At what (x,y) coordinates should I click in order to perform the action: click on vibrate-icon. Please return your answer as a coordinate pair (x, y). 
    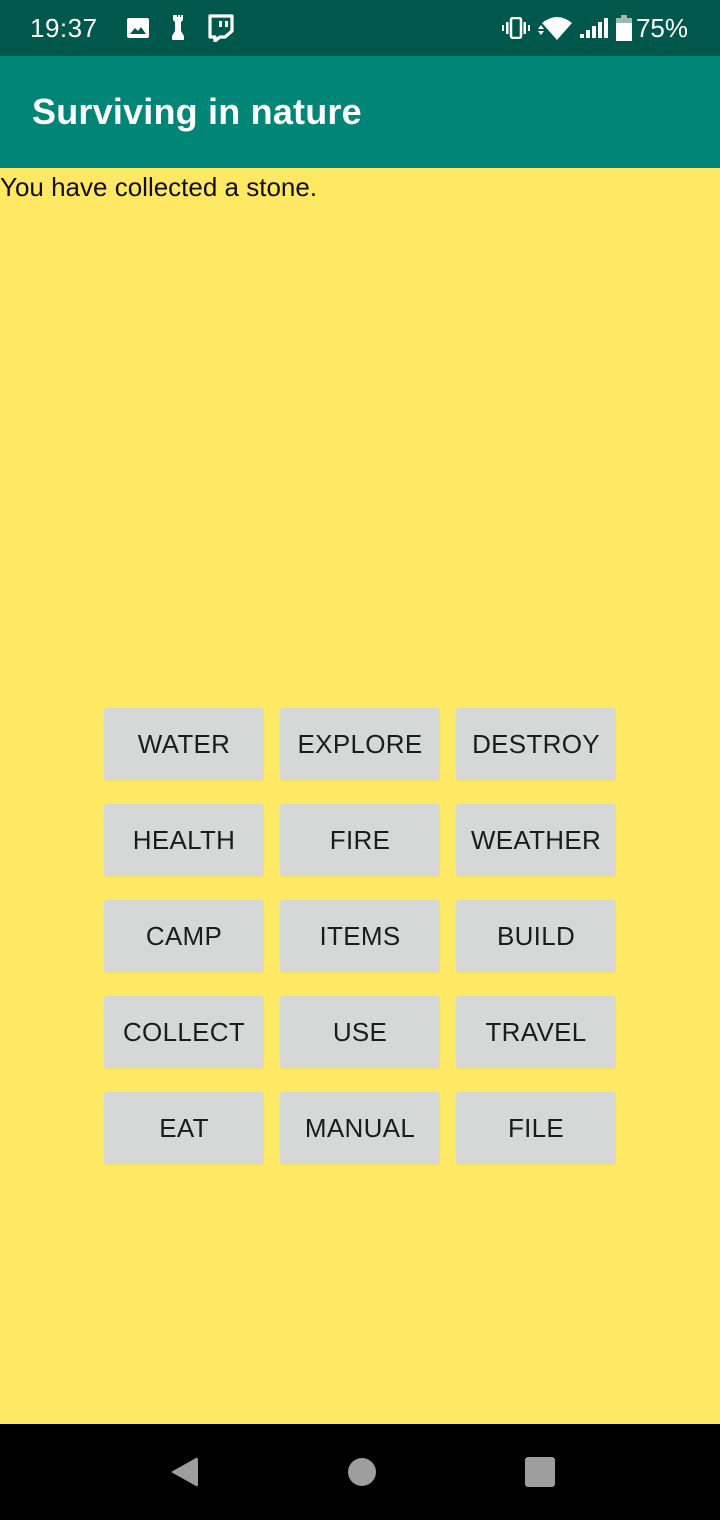
    Looking at the image, I should click on (515, 28).